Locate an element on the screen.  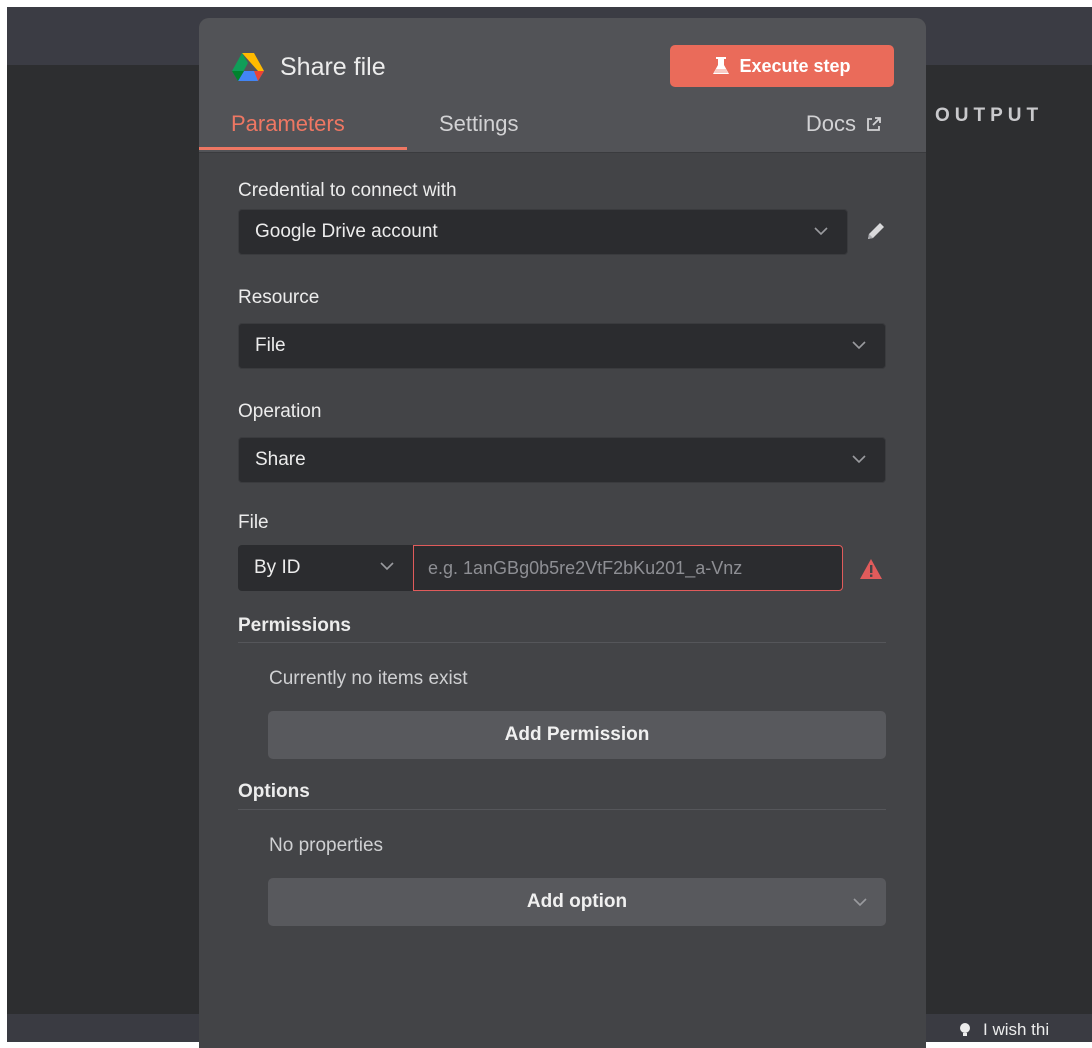
execute-step-button: Execute step is located at coordinates (782, 66).